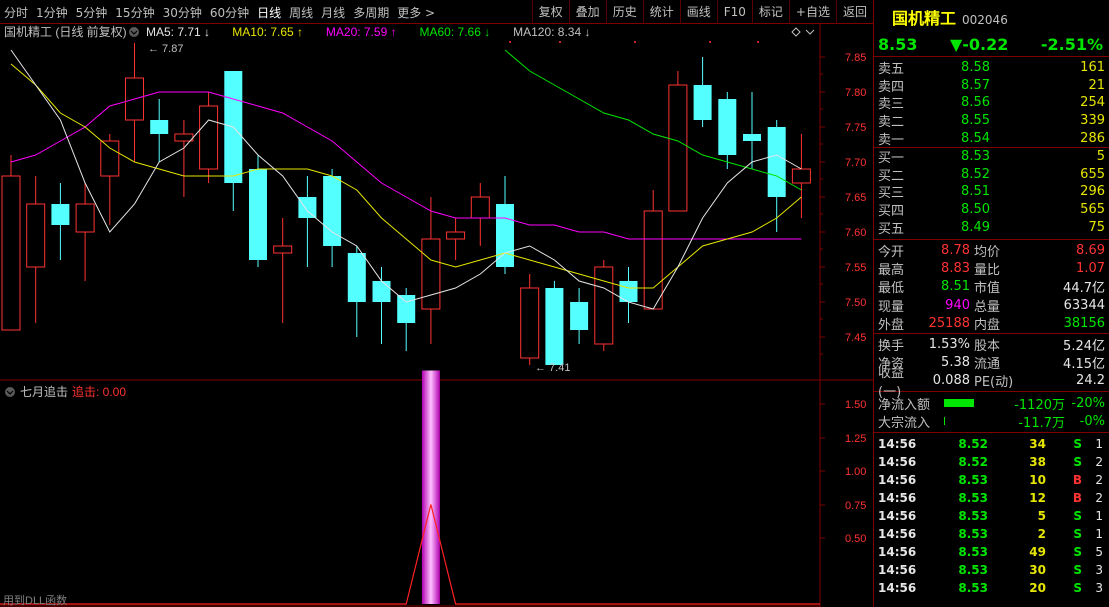  Describe the element at coordinates (991, 570) in the screenshot. I see `tick-row: 14:56 8.53 30 S 3` at that location.